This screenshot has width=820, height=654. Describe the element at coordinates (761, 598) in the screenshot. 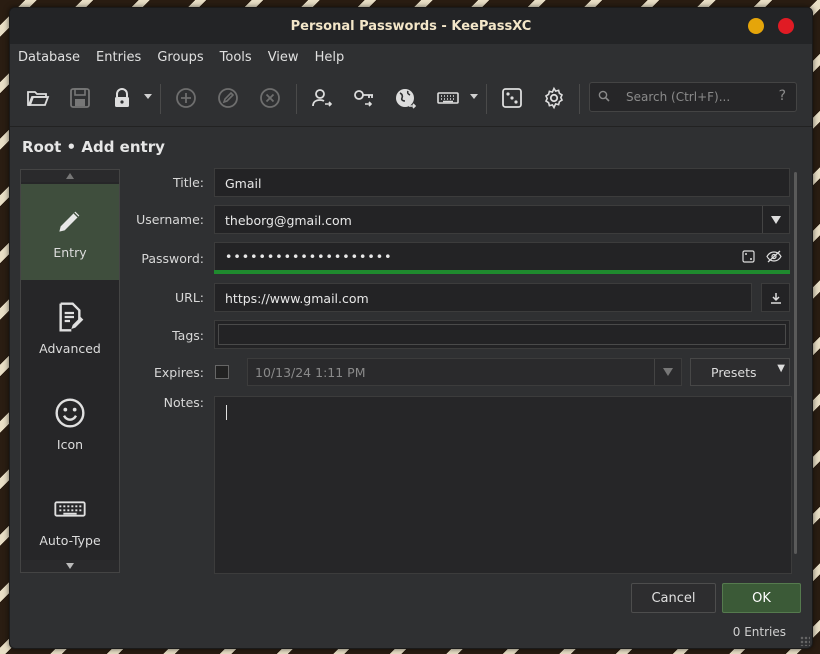

I see `ok-button: OK` at that location.